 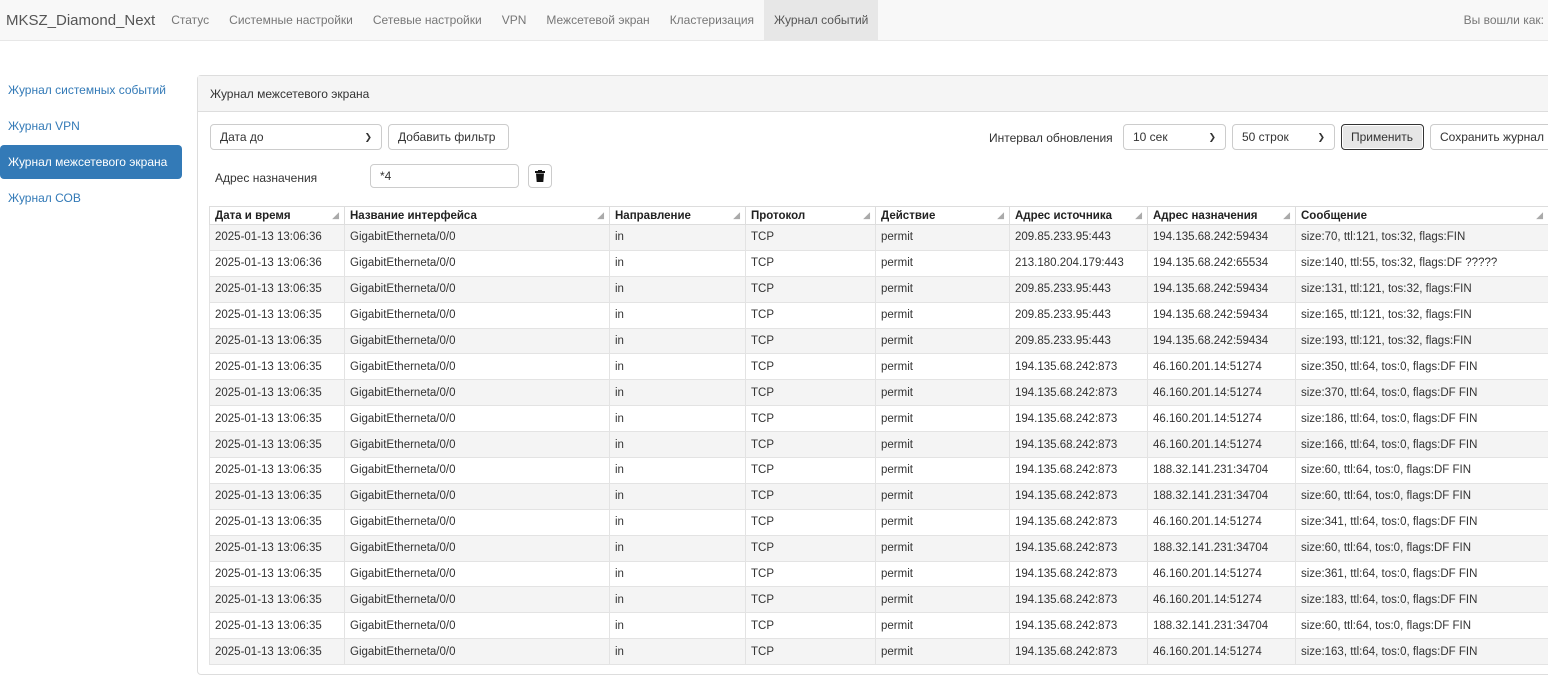 What do you see at coordinates (77, 20) in the screenshot?
I see `brand-title: MKSZ_Diamond_Next` at bounding box center [77, 20].